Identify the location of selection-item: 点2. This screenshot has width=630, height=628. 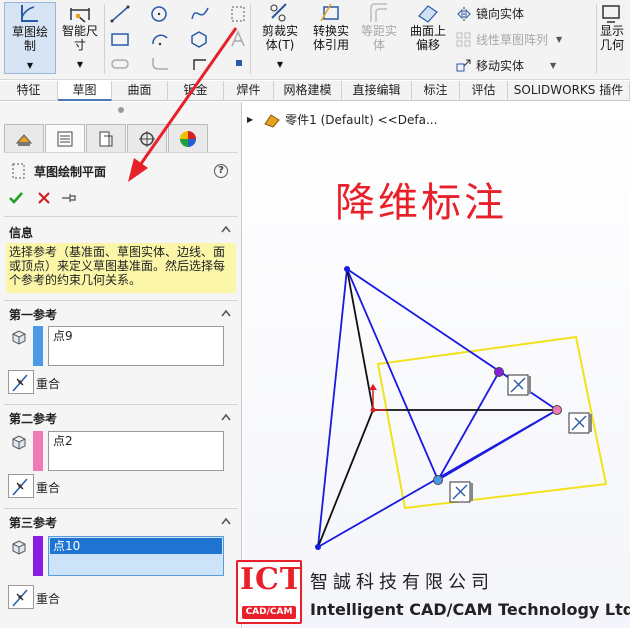
(136, 441).